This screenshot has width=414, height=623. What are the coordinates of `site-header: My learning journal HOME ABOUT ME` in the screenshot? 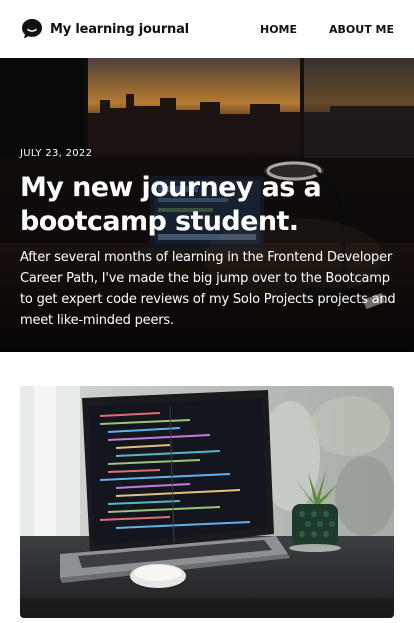 It's located at (207, 29).